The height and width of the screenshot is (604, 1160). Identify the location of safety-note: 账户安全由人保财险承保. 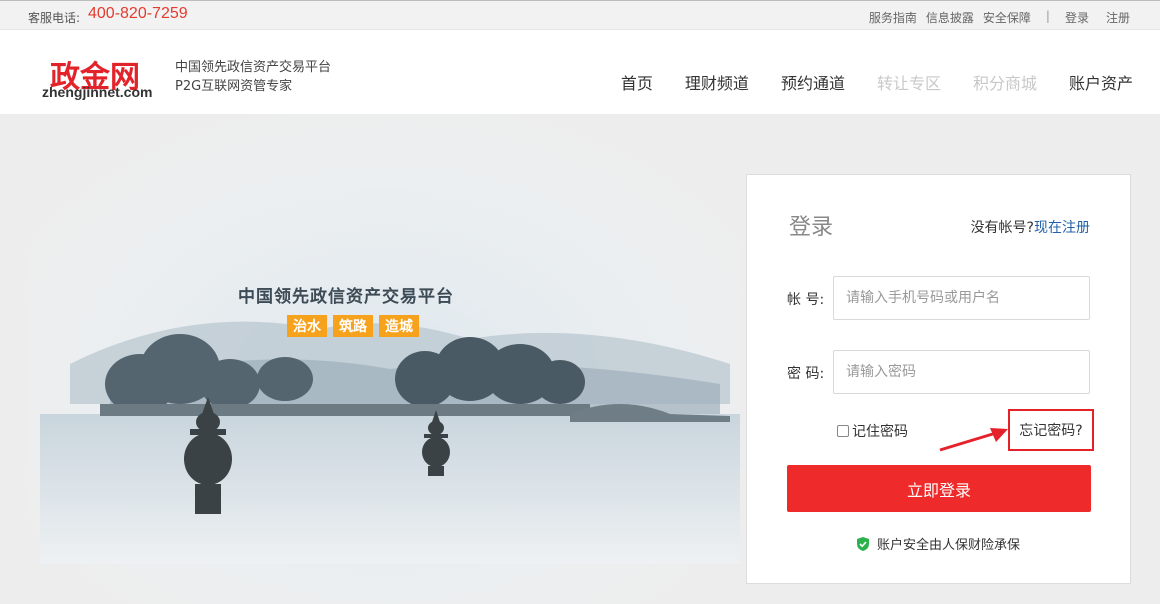
(937, 543).